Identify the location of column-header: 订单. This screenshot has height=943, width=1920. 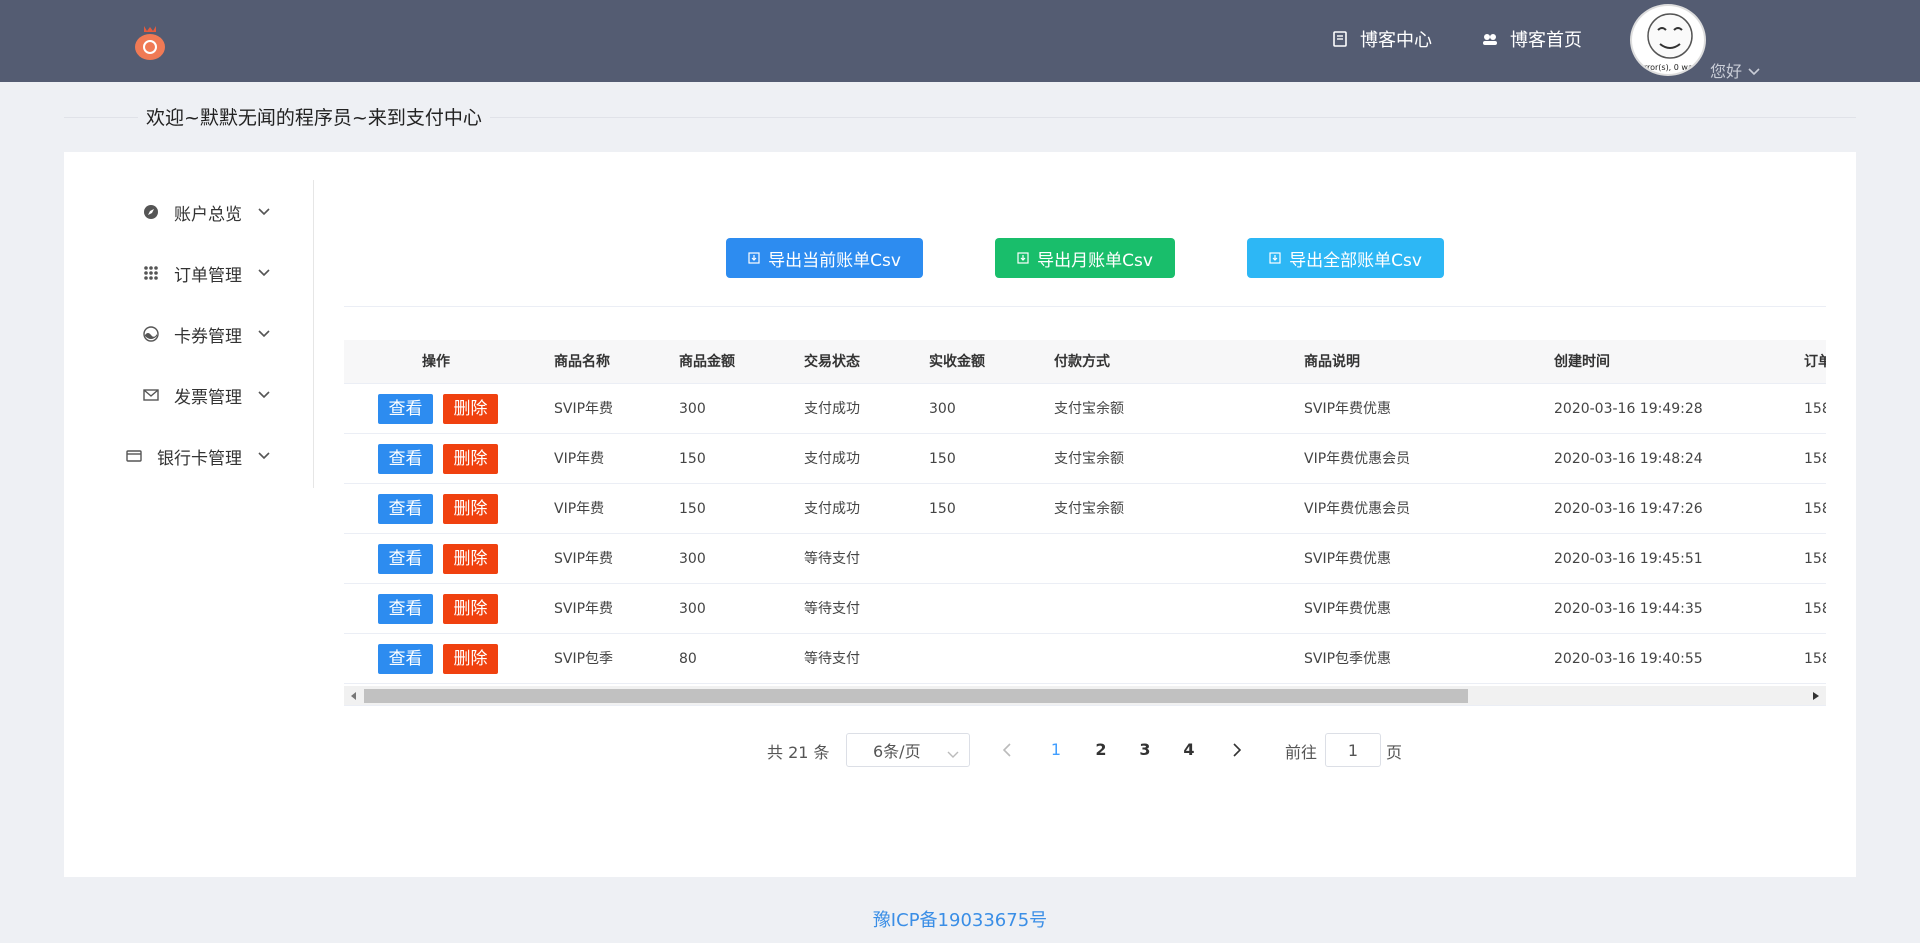
(1815, 362).